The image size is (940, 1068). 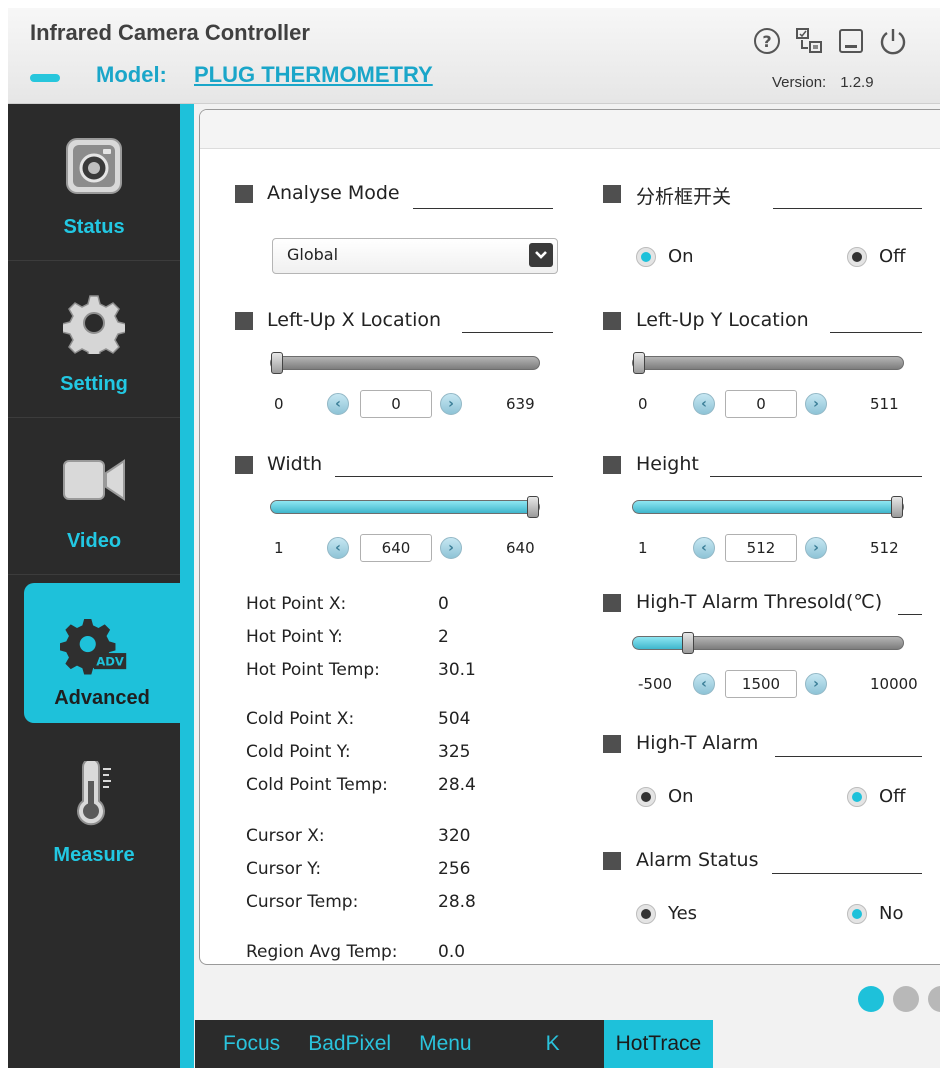 What do you see at coordinates (612, 603) in the screenshot?
I see `high-t-threshold-checkbox` at bounding box center [612, 603].